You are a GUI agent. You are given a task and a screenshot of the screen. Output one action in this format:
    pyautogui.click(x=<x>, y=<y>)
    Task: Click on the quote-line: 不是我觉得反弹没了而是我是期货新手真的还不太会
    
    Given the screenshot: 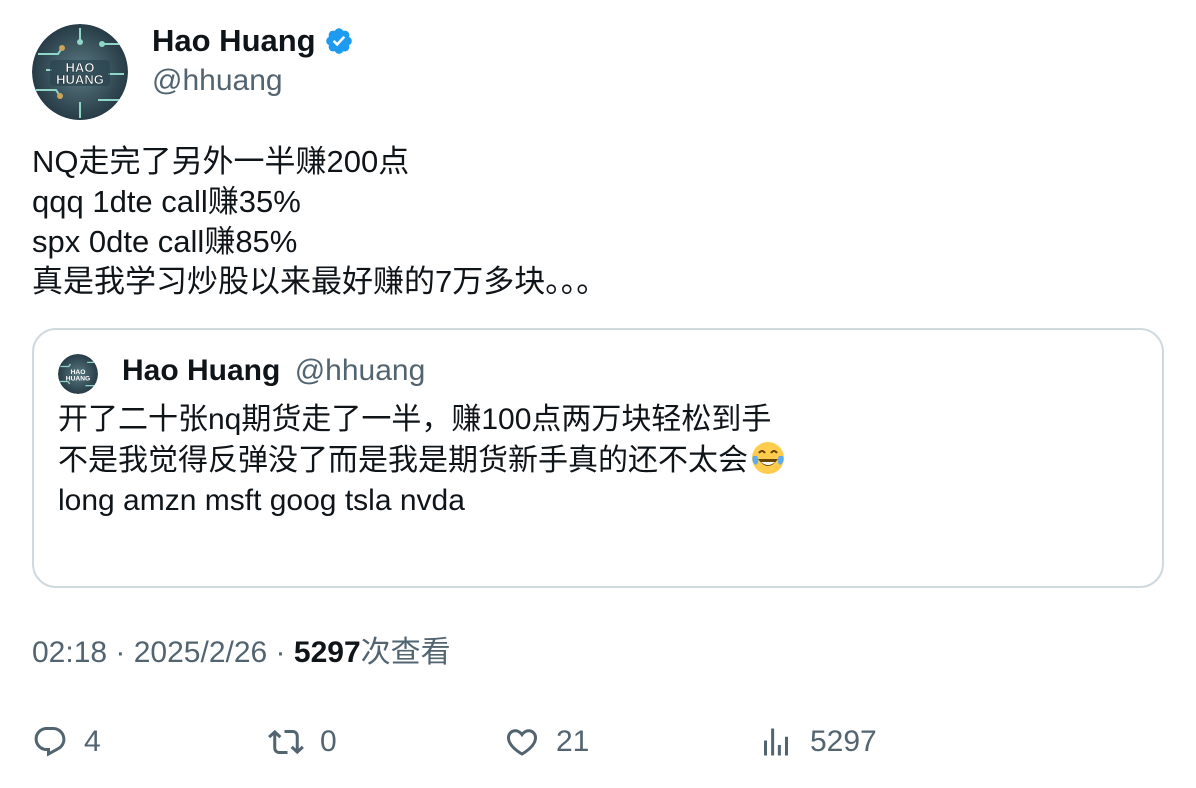 What is the action you would take?
    pyautogui.click(x=598, y=460)
    